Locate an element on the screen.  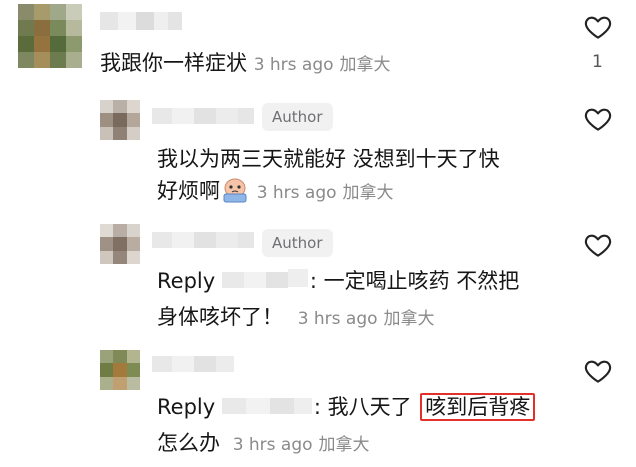
comment-body-line2: 怎么办 3 hrs ago 加拿大 is located at coordinates (263, 443).